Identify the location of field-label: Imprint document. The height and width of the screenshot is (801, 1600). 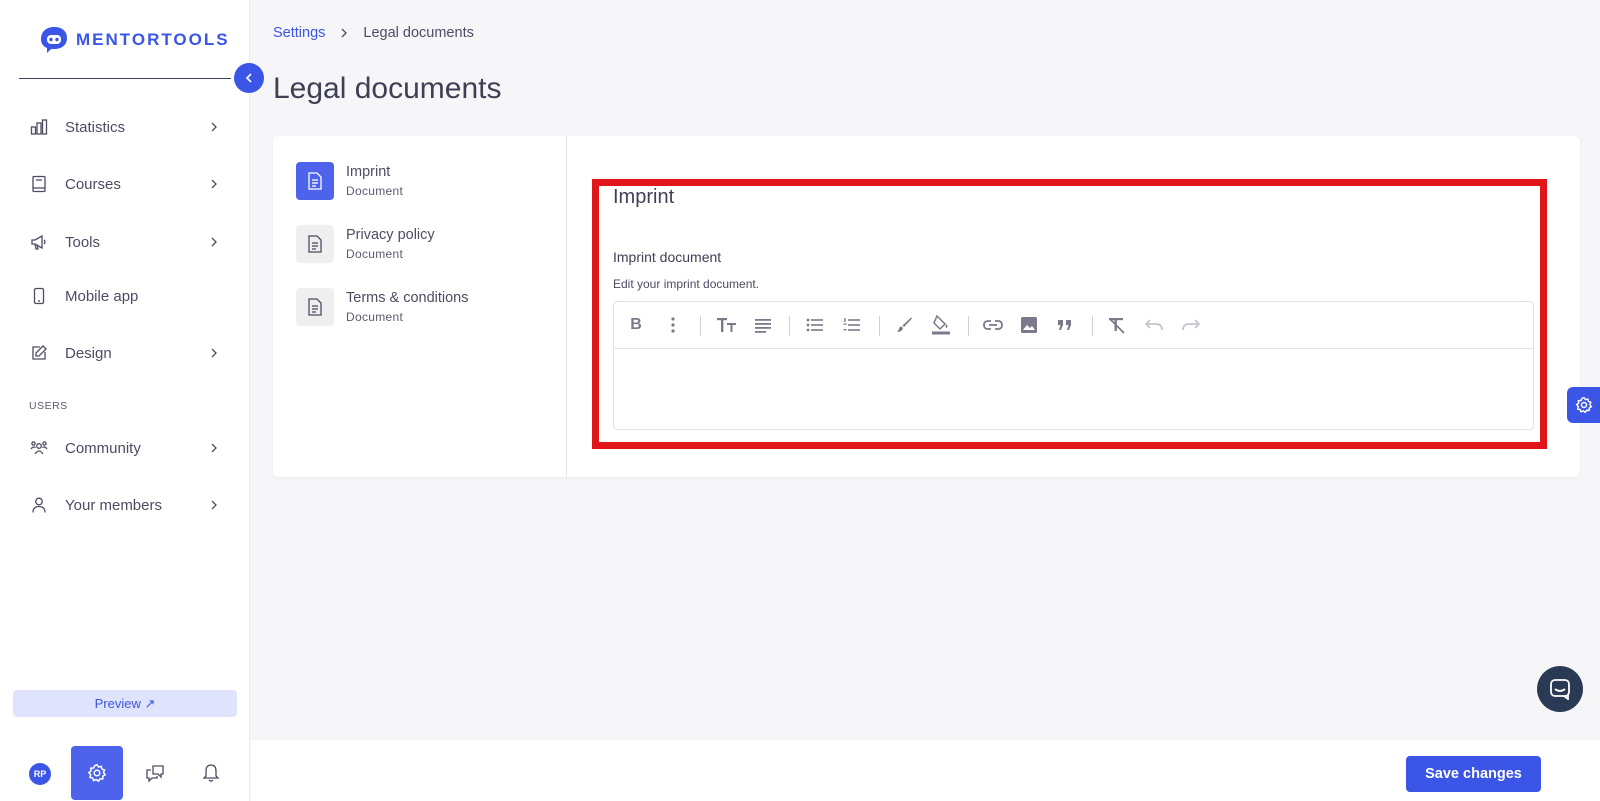
(667, 257).